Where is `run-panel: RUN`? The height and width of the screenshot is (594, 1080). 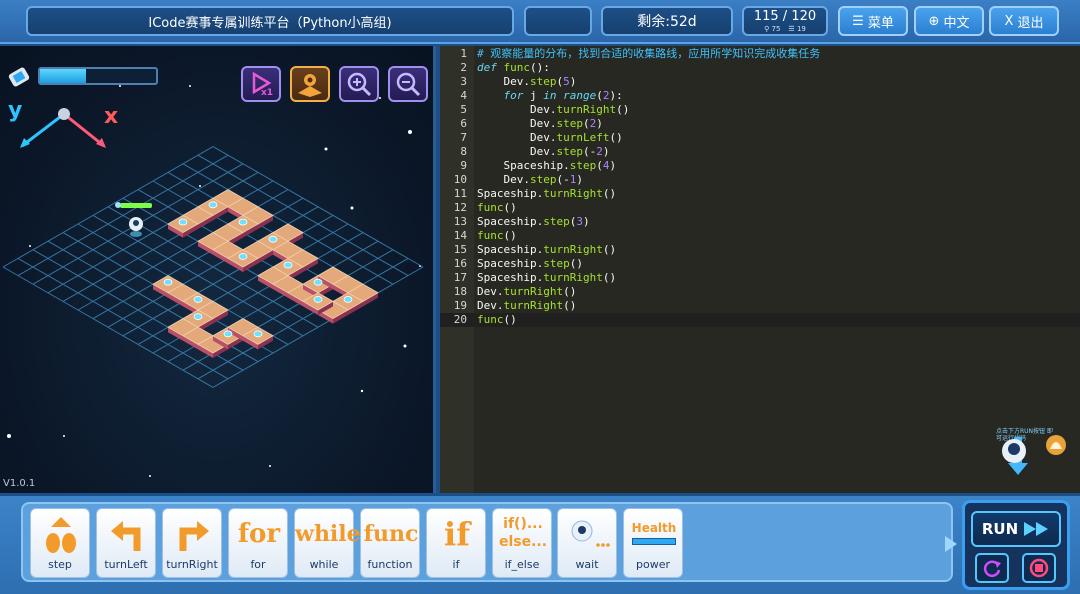 run-panel: RUN is located at coordinates (1016, 545).